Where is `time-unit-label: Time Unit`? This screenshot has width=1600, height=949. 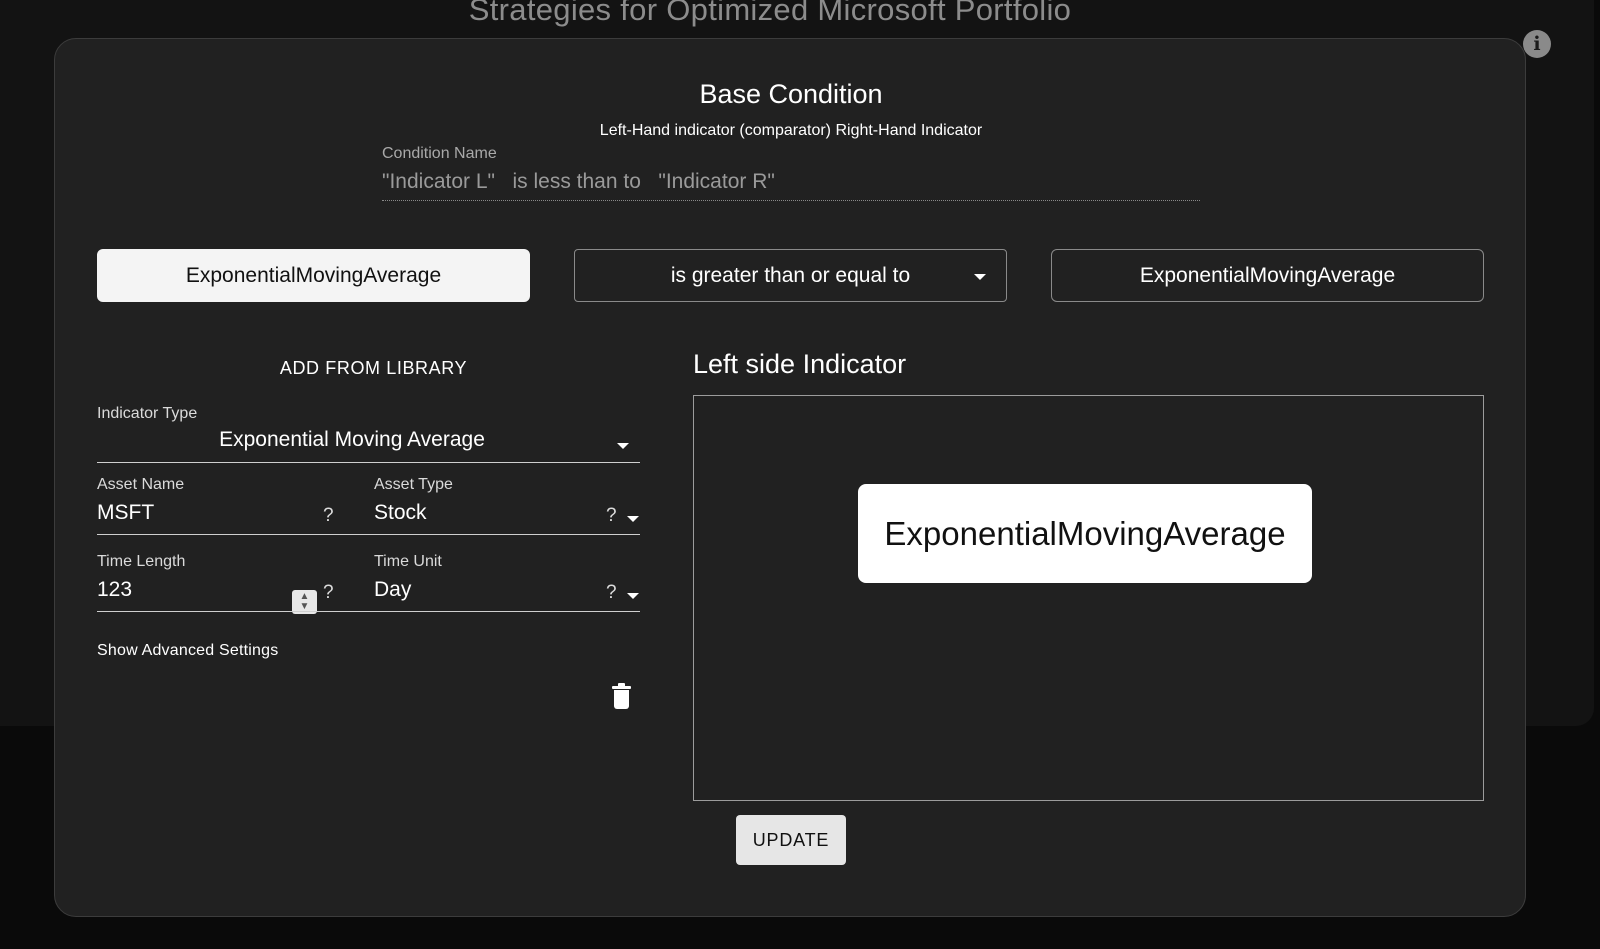 time-unit-label: Time Unit is located at coordinates (408, 561).